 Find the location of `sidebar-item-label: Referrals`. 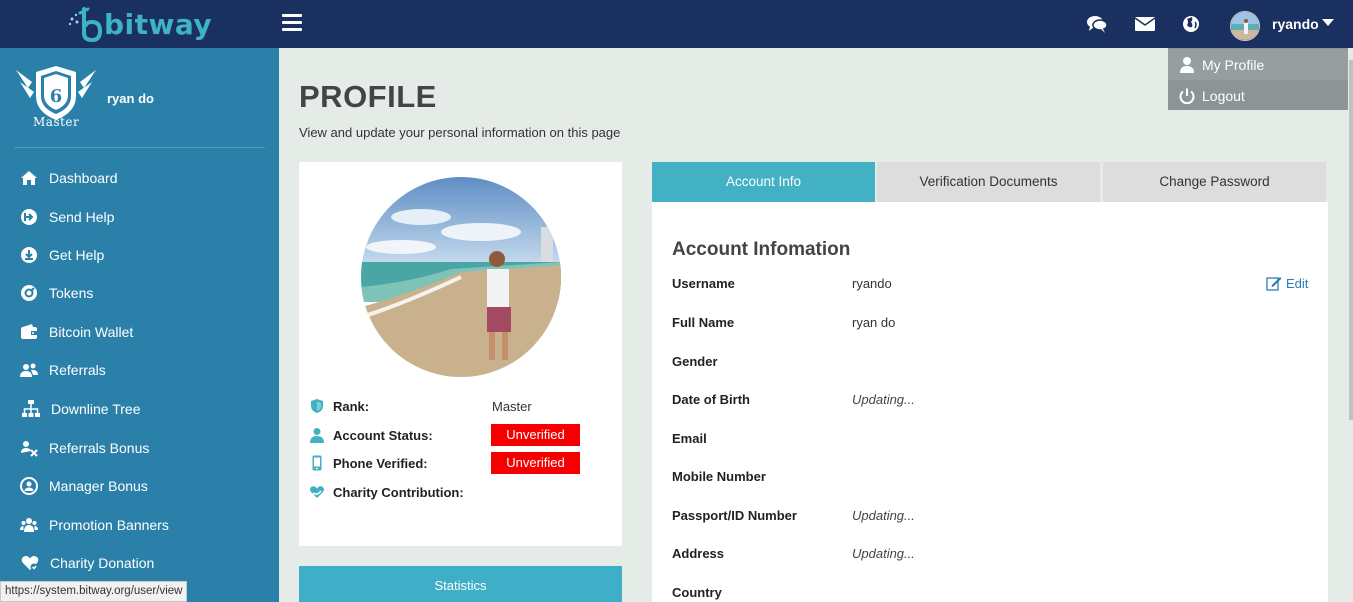

sidebar-item-label: Referrals is located at coordinates (77, 370).